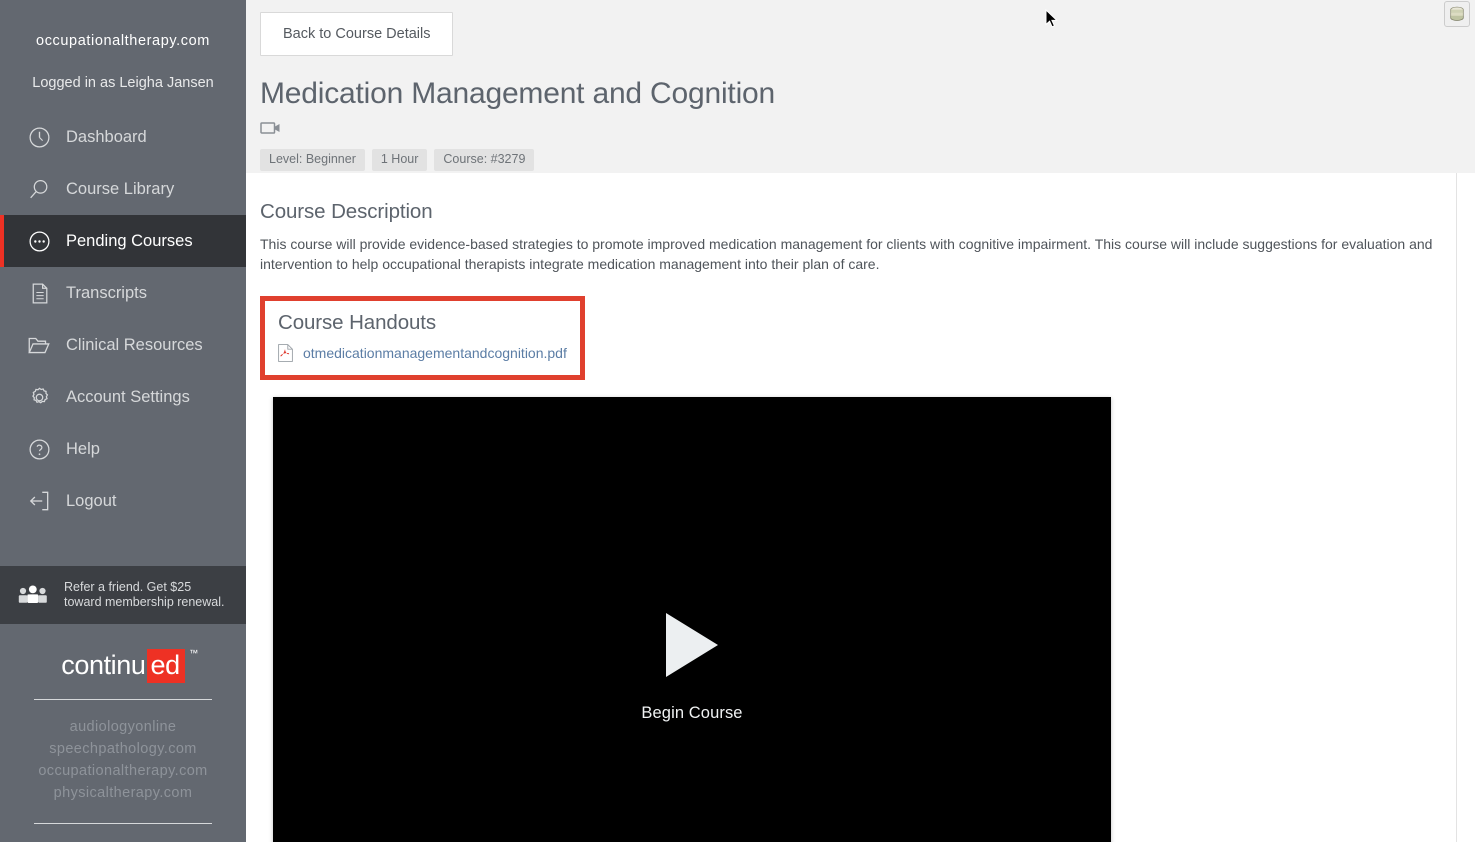 The width and height of the screenshot is (1475, 842). Describe the element at coordinates (123, 449) in the screenshot. I see `sidebar-item-help: Help` at that location.